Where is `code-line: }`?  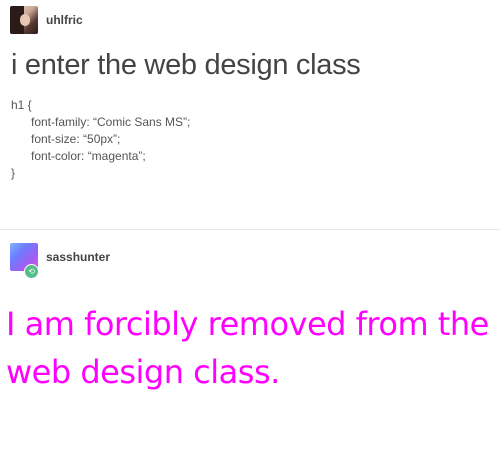
code-line: } is located at coordinates (13, 173).